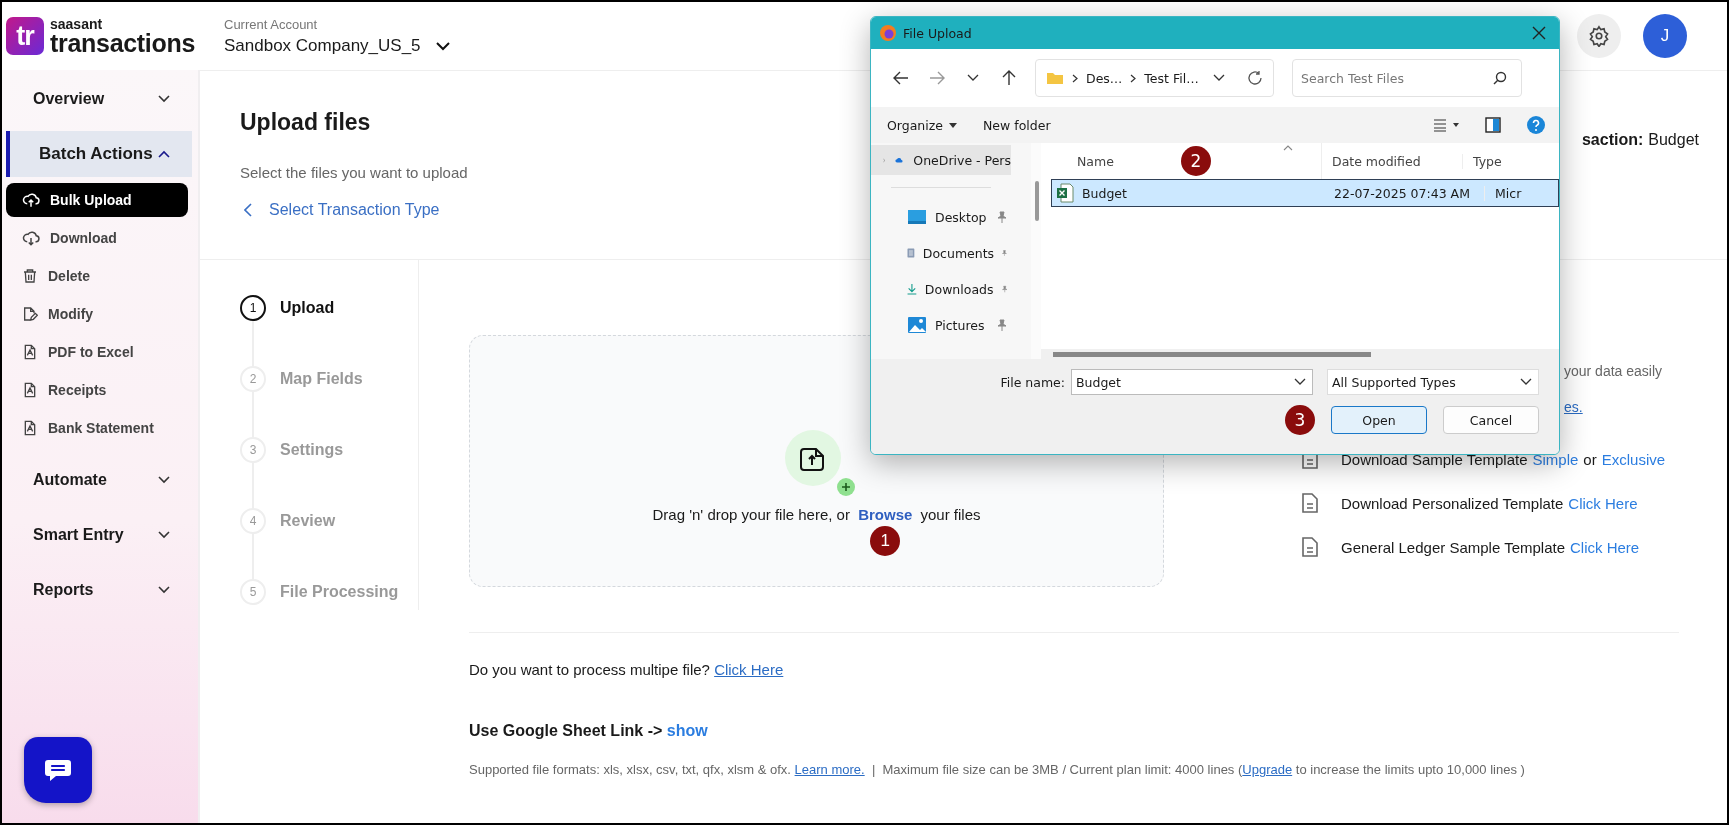 The image size is (1729, 825). I want to click on template-text: or, so click(1590, 459).